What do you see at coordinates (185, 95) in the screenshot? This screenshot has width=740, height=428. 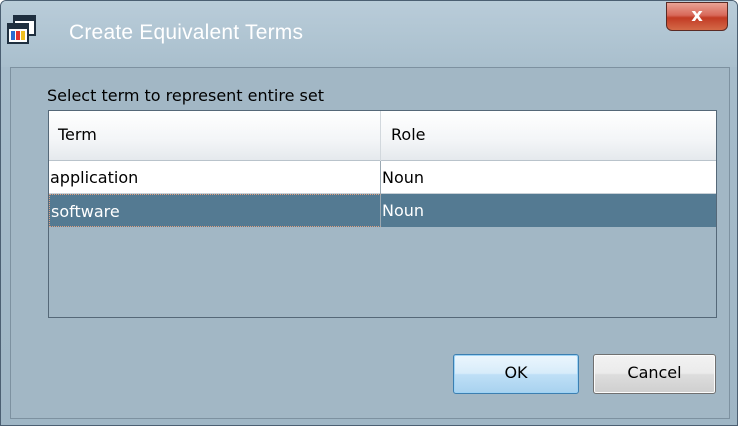 I see `instruction-label: Select term to represent entire set` at bounding box center [185, 95].